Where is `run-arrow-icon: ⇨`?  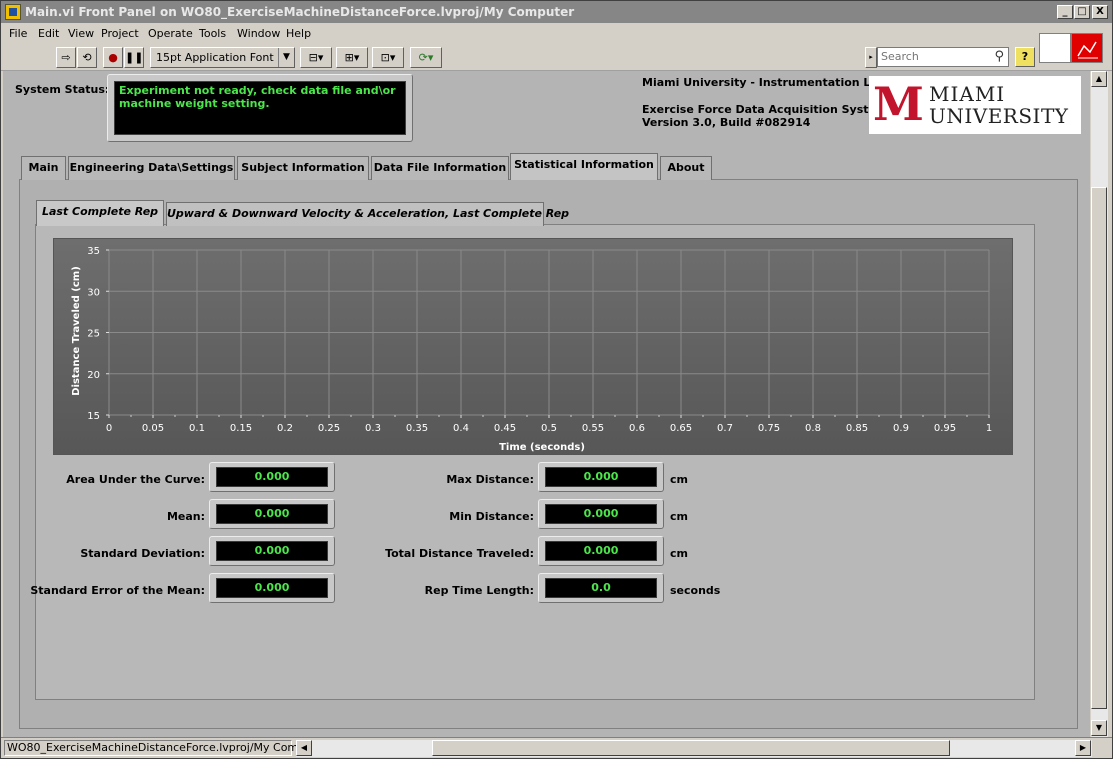
run-arrow-icon: ⇨ is located at coordinates (66, 57).